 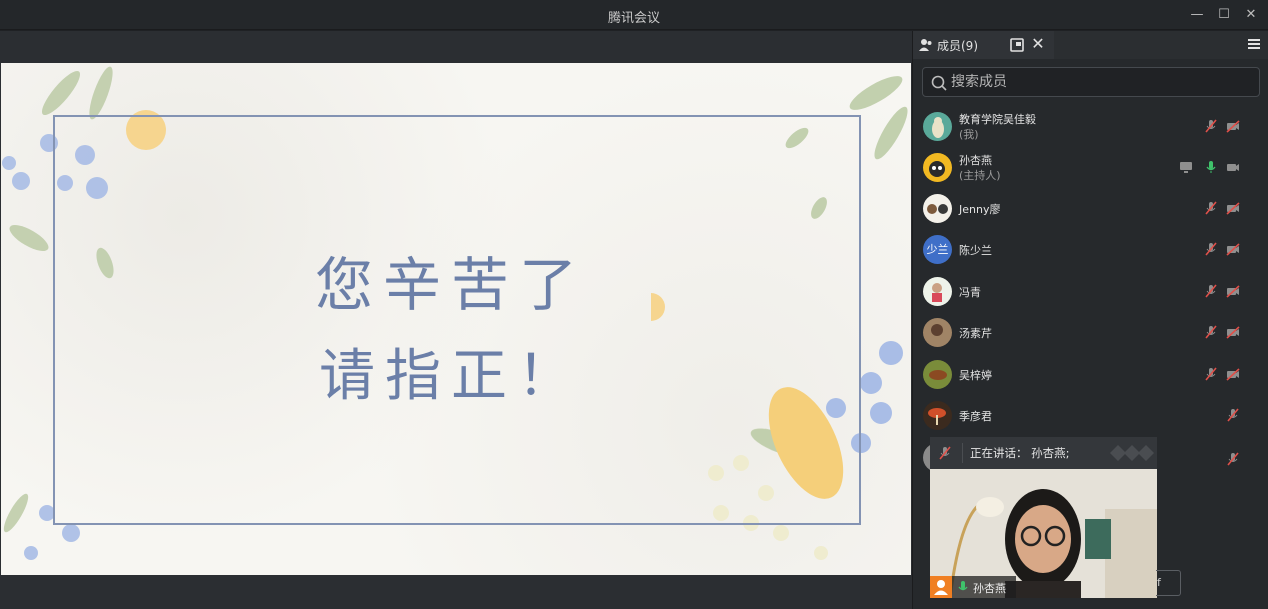 What do you see at coordinates (1101, 82) in the screenshot?
I see `search-input` at bounding box center [1101, 82].